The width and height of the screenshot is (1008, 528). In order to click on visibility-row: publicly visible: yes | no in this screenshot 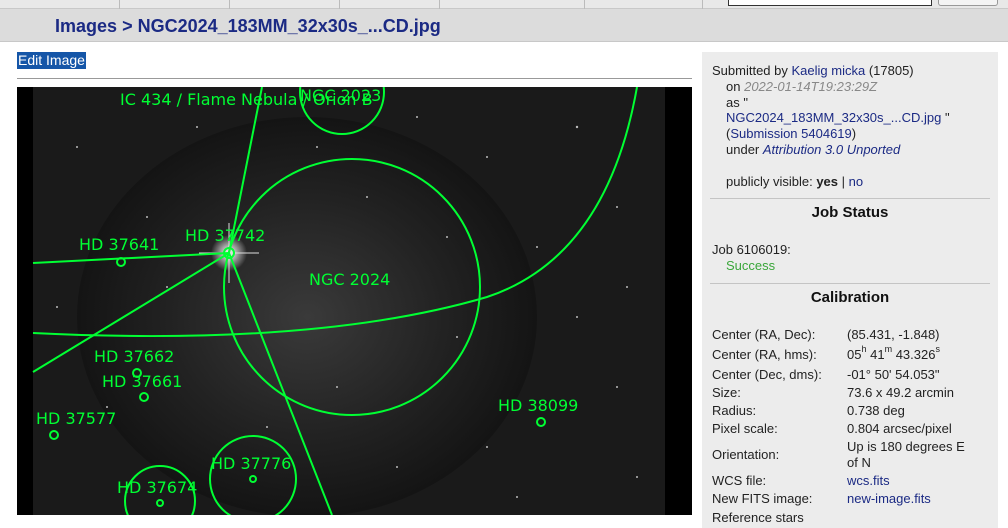, I will do `click(794, 181)`.